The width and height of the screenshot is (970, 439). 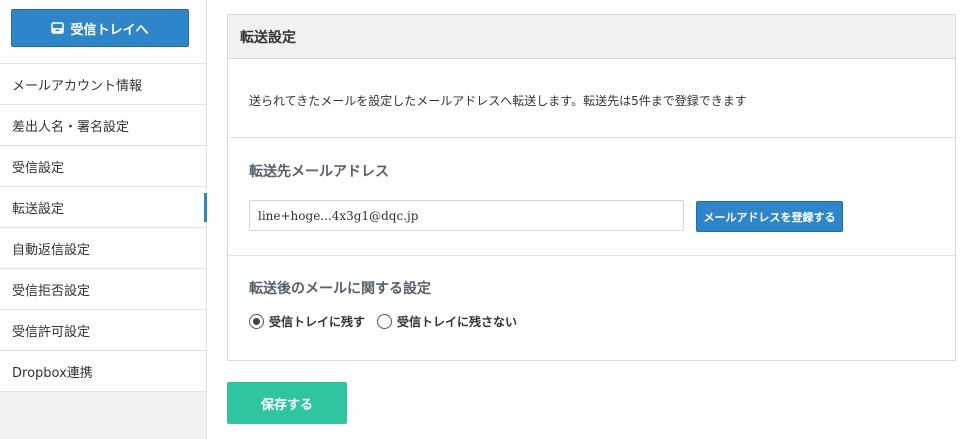 I want to click on sidebar-item-label: 受信拒否設定, so click(x=51, y=291).